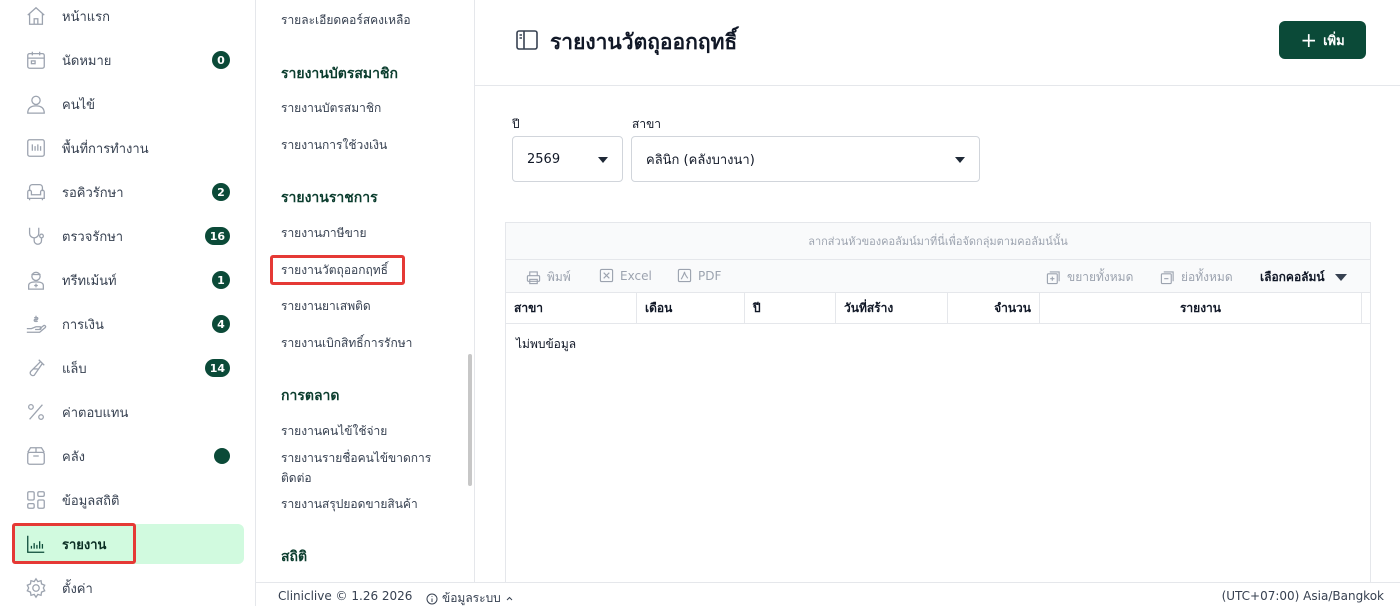 This screenshot has width=1400, height=606. I want to click on sidebar-item-lab: แล็บ 14, so click(128, 368).